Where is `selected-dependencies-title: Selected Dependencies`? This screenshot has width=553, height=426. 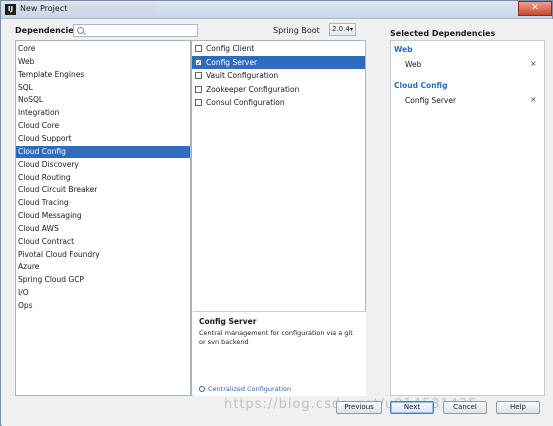 selected-dependencies-title: Selected Dependencies is located at coordinates (443, 33).